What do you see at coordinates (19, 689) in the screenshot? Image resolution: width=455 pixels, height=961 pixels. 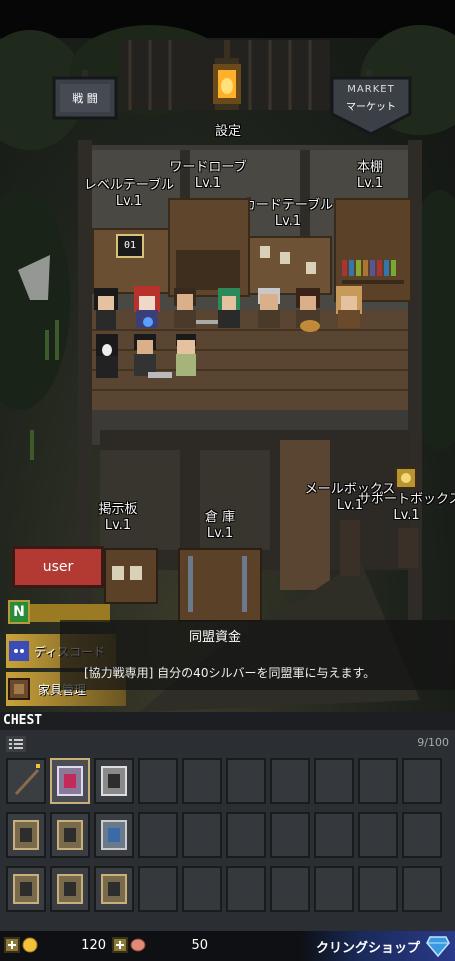 I see `furniture-icon` at bounding box center [19, 689].